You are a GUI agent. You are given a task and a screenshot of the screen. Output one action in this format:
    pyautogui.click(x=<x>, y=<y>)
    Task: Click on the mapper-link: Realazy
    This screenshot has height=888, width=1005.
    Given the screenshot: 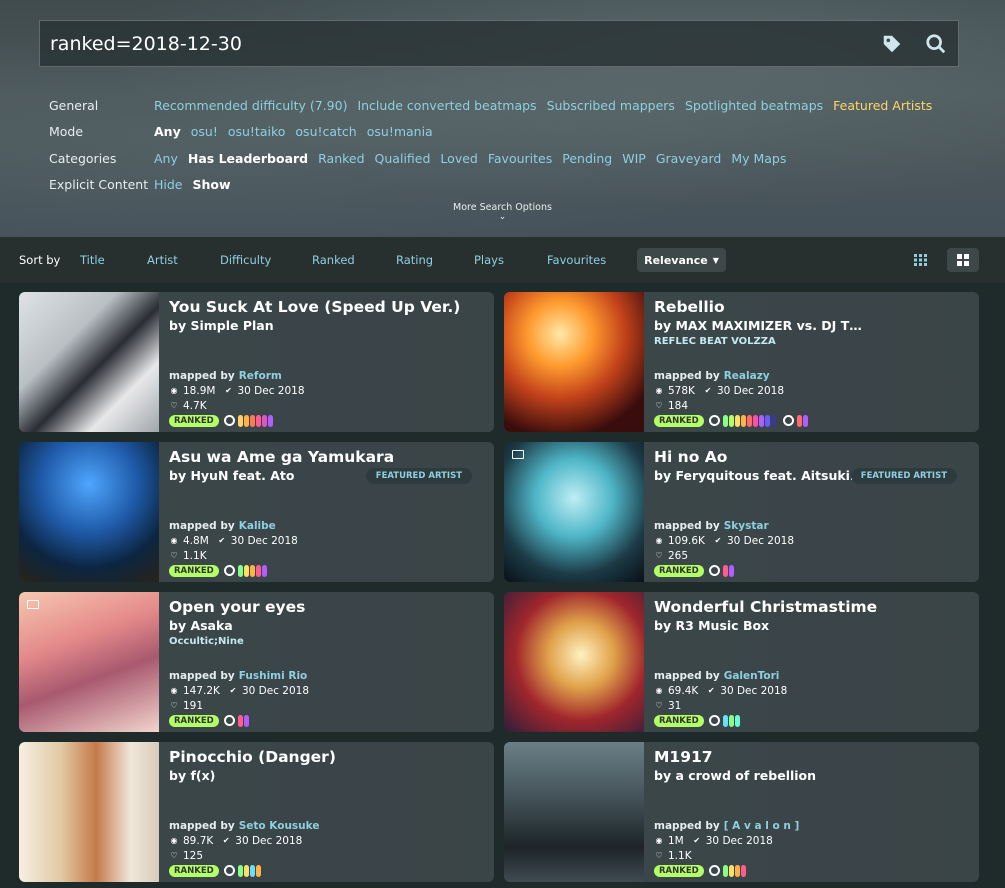 What is the action you would take?
    pyautogui.click(x=747, y=376)
    